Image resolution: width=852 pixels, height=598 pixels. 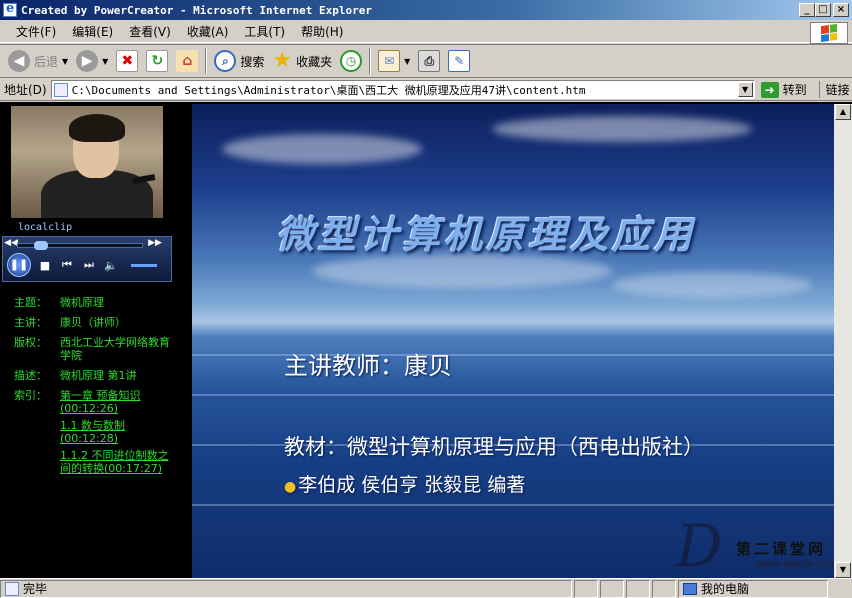 I want to click on status-text: 完毕, so click(x=35, y=589).